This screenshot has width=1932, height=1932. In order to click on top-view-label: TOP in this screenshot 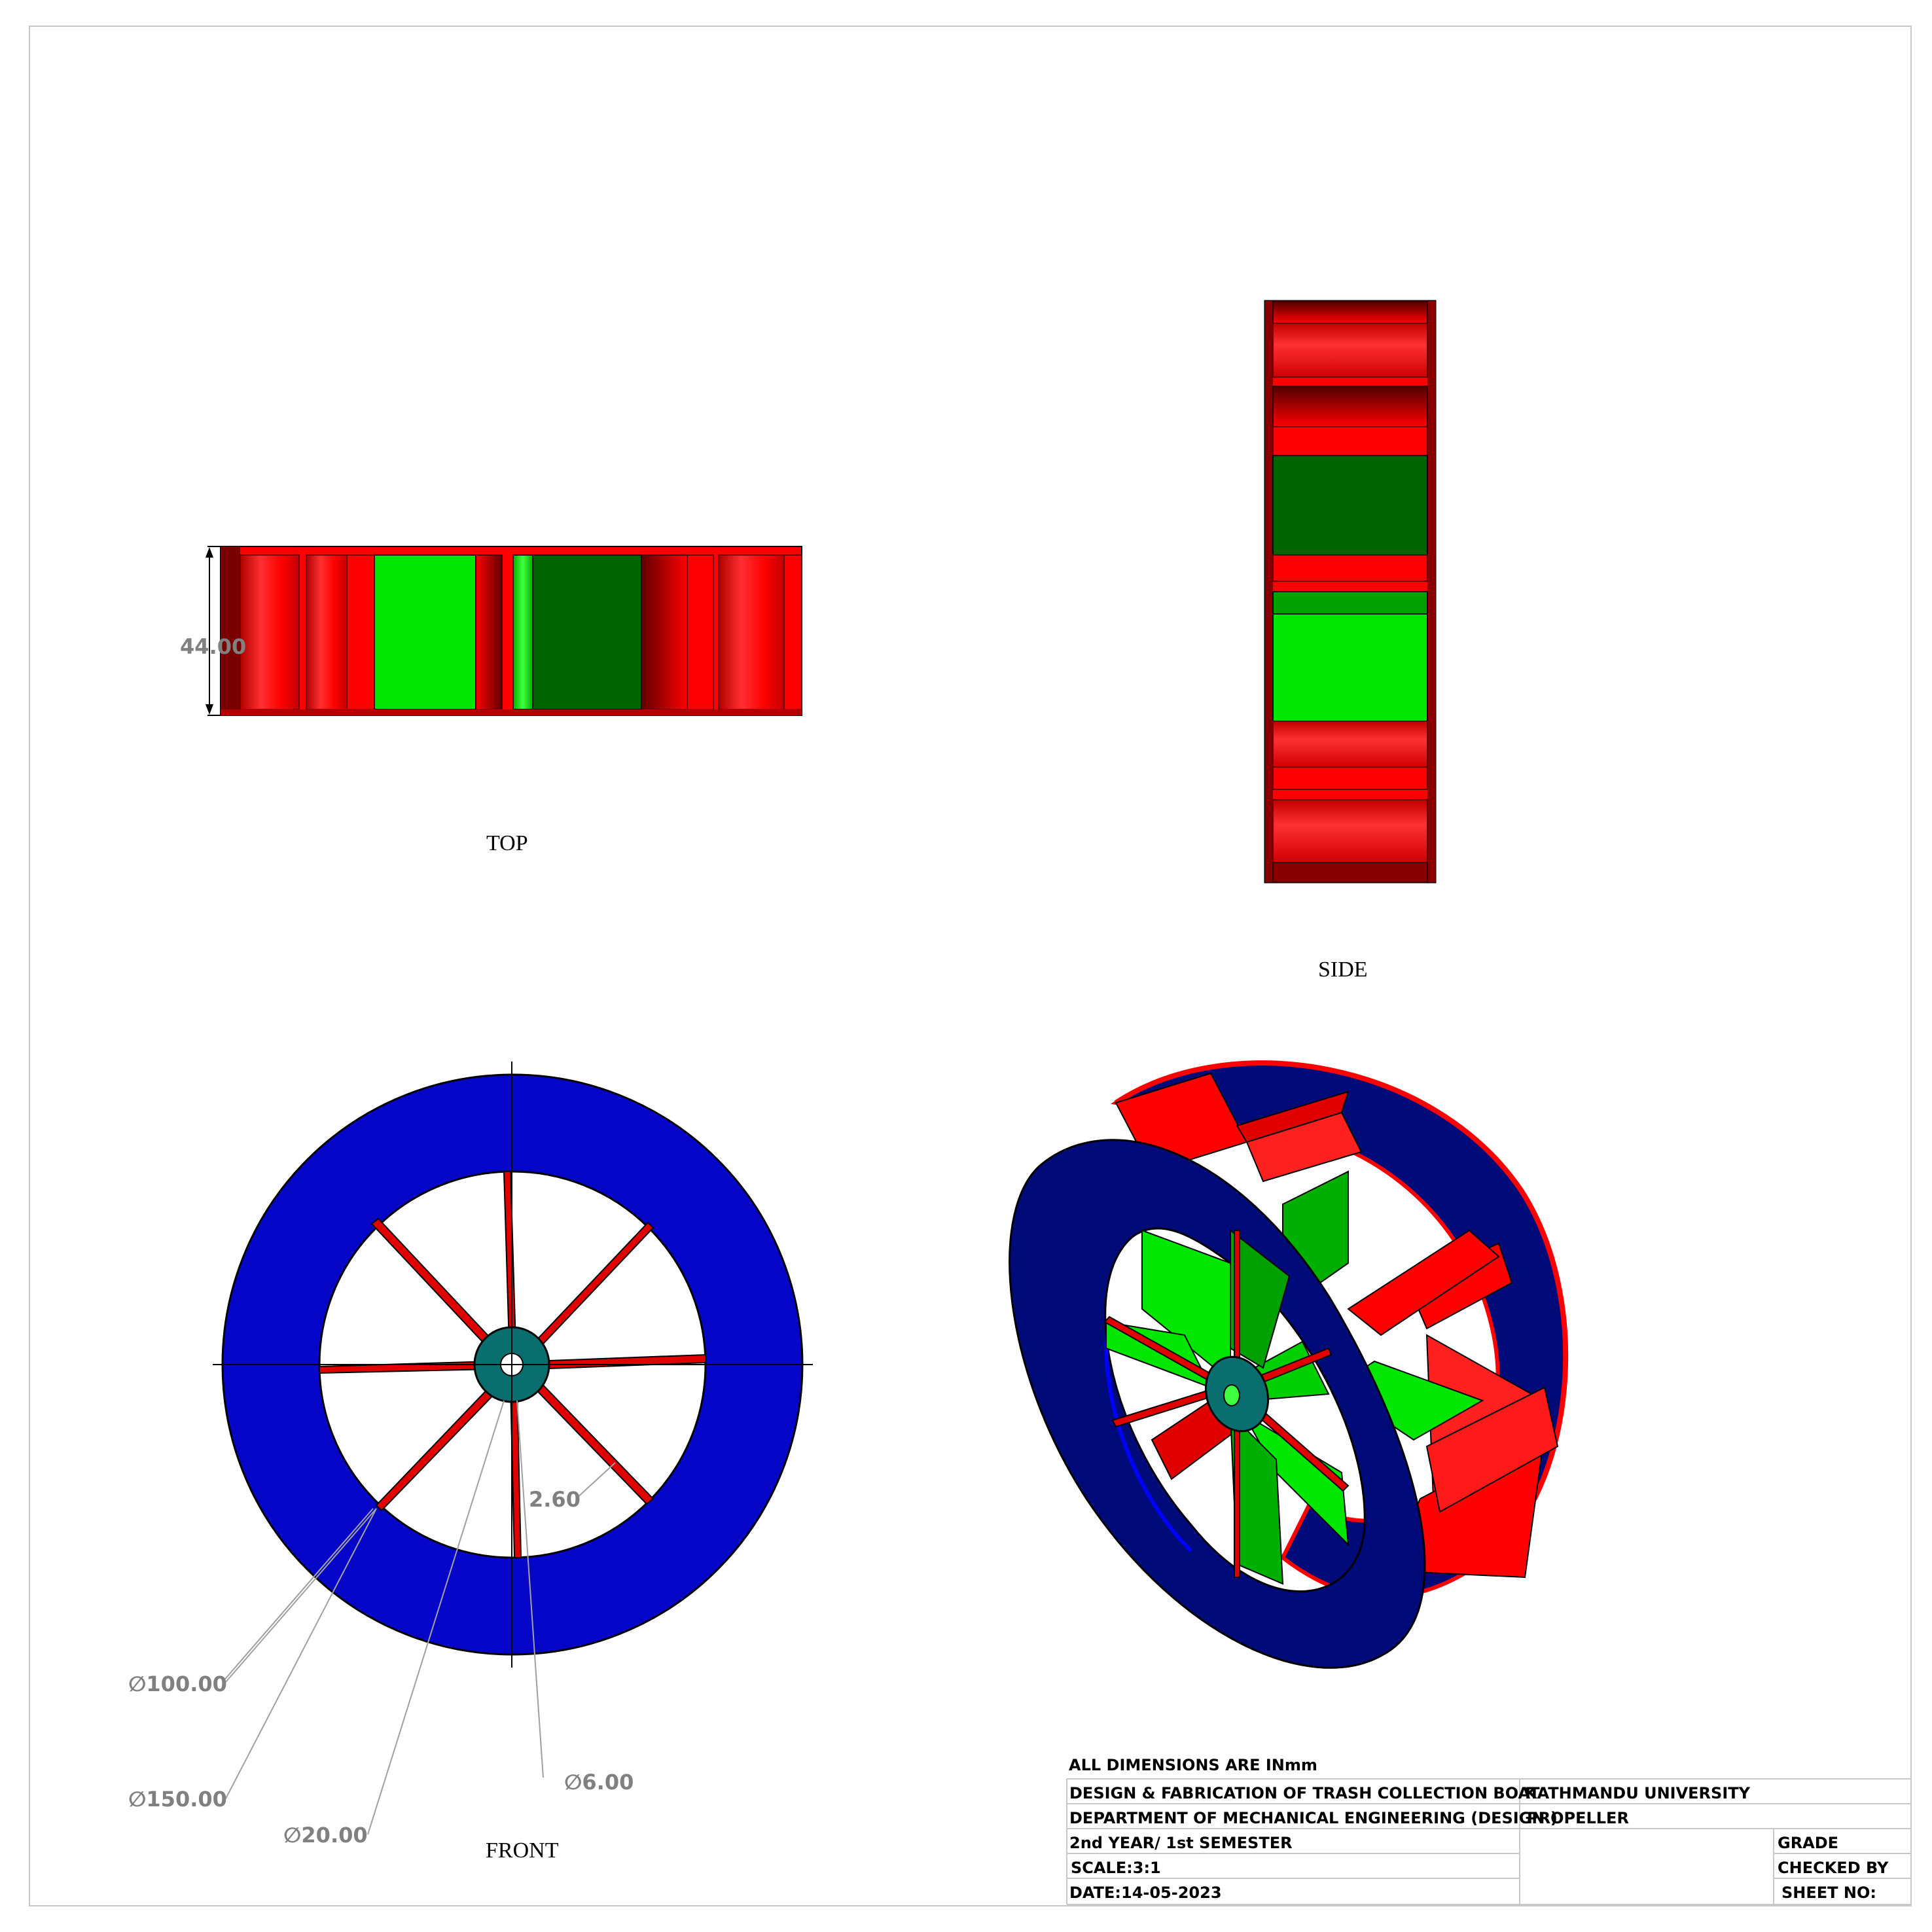, I will do `click(507, 843)`.